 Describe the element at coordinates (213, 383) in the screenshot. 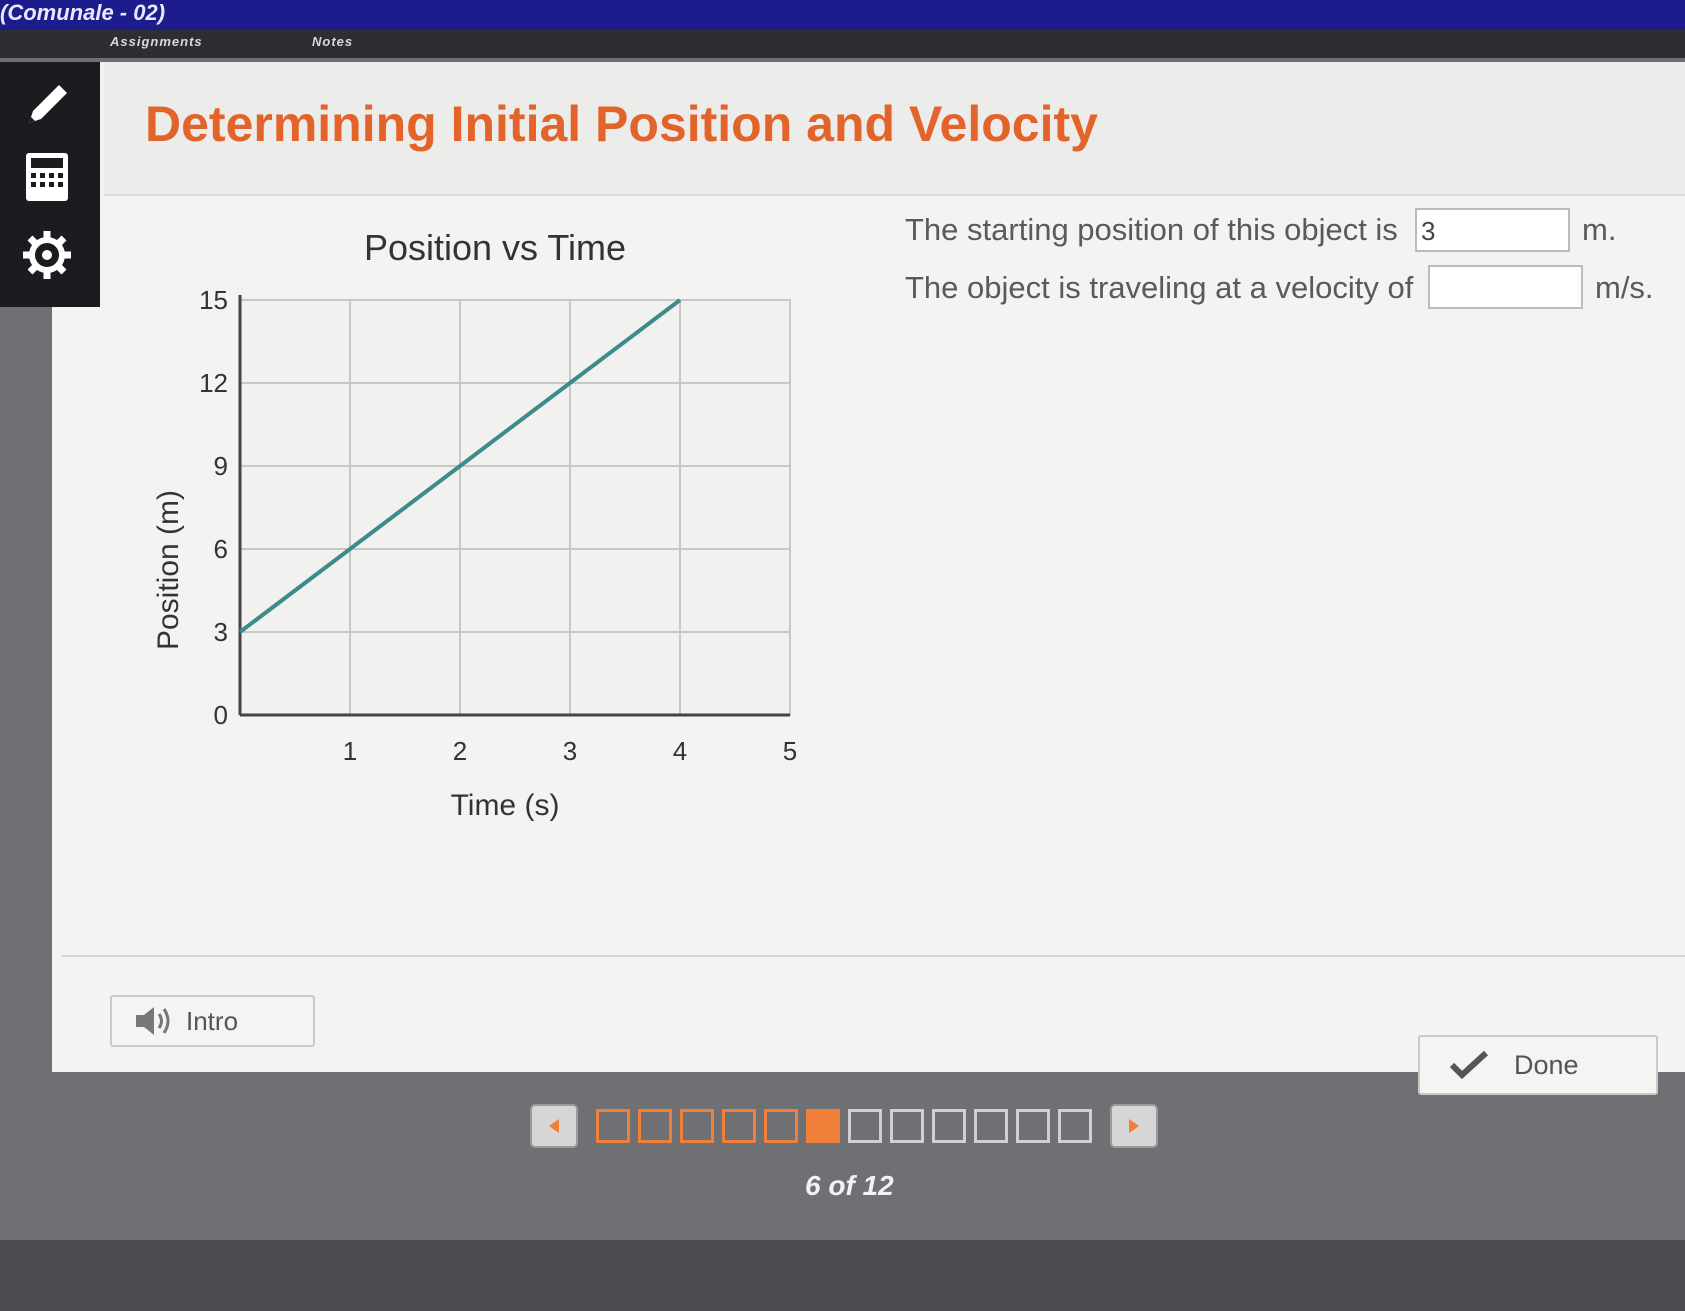

I see `y-tick-label: 12` at that location.